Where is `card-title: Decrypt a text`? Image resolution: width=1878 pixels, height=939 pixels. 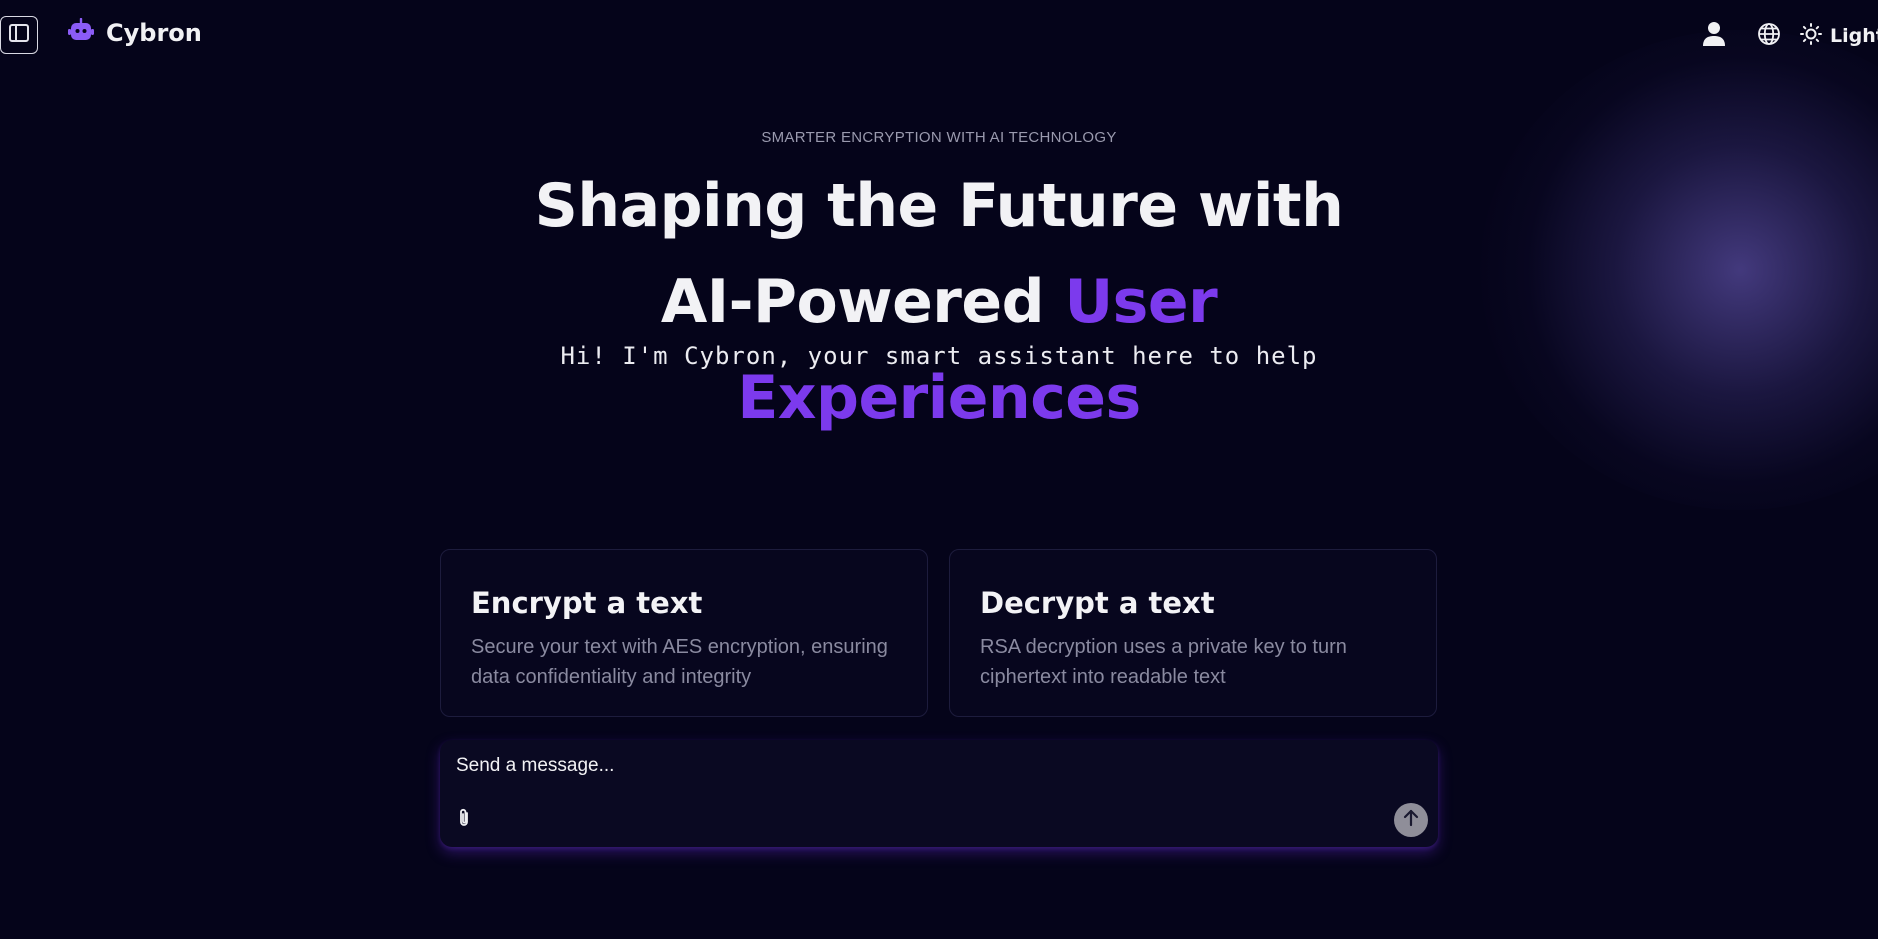
card-title: Decrypt a text is located at coordinates (1097, 603).